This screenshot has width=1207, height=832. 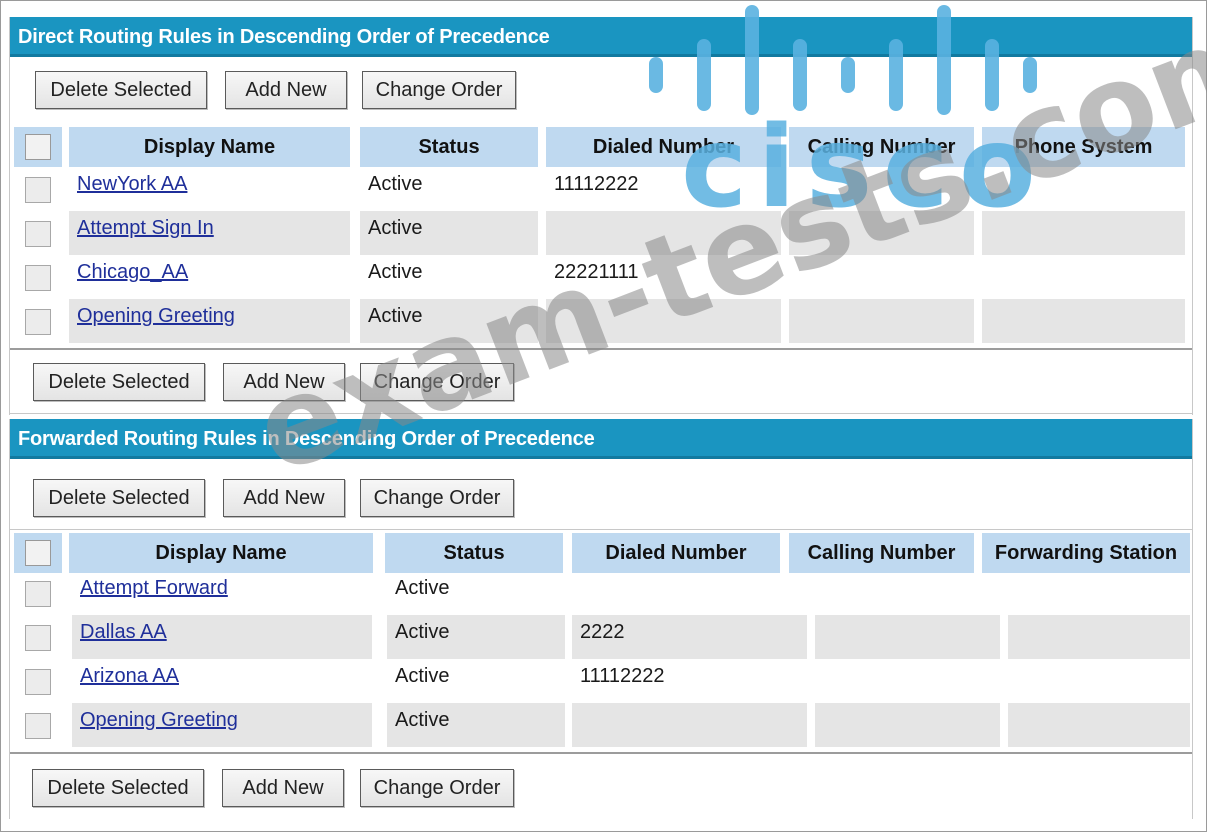 I want to click on forwarded-header-select-cell, so click(x=38, y=553).